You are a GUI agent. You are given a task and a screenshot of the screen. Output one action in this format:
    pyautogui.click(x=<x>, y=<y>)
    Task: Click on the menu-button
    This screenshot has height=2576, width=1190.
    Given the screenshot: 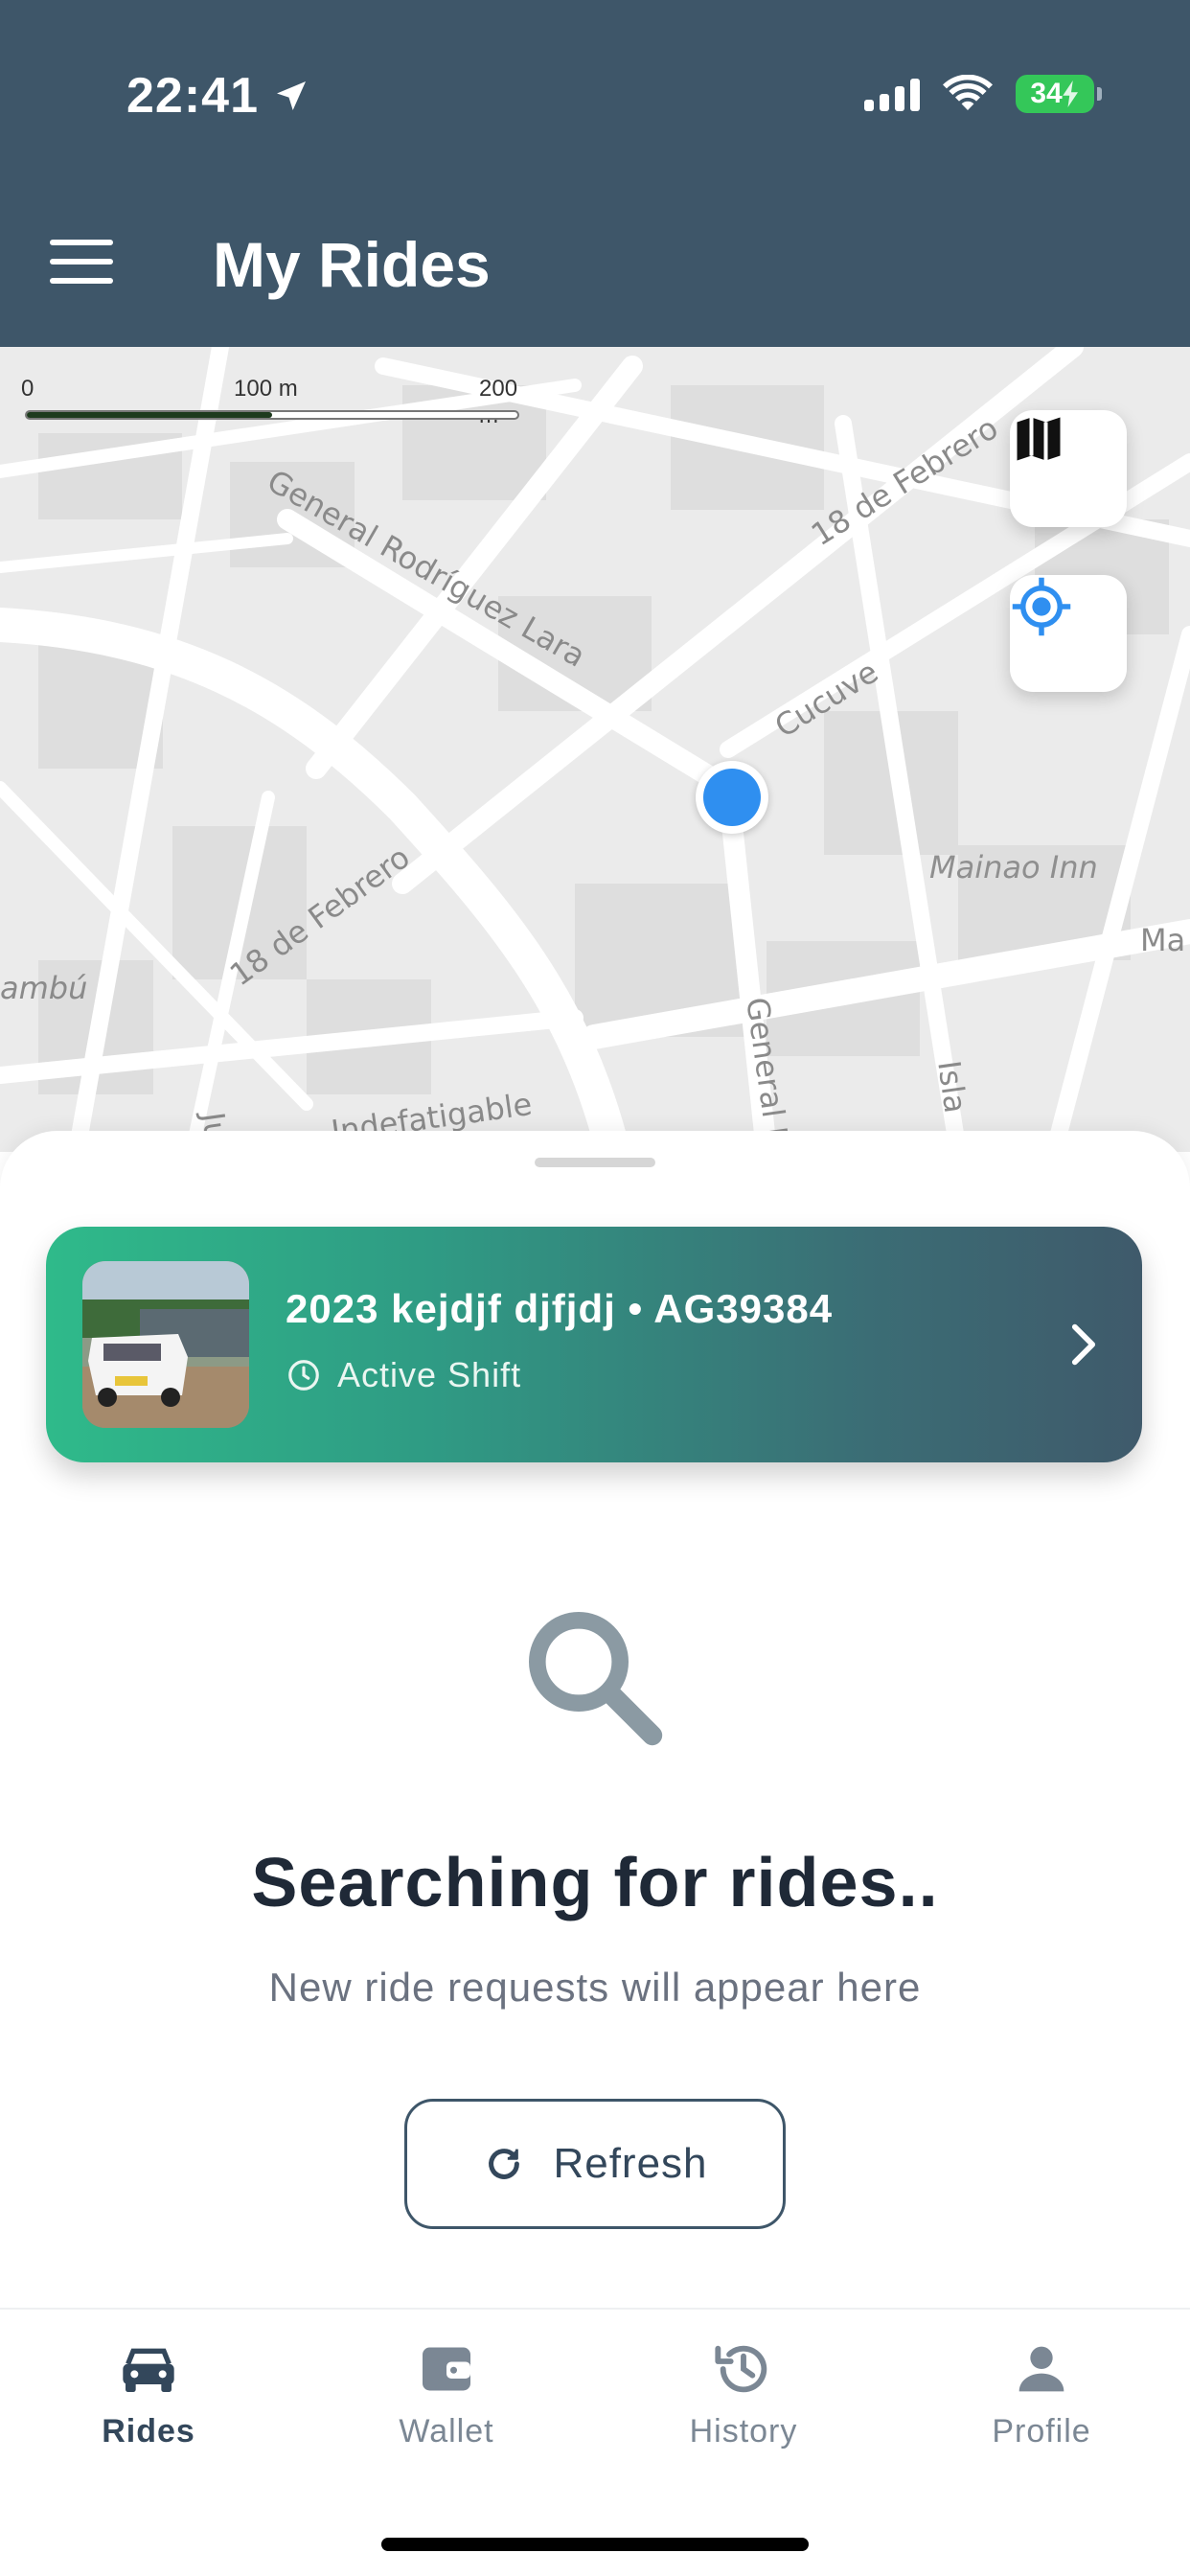 What is the action you would take?
    pyautogui.click(x=82, y=262)
    